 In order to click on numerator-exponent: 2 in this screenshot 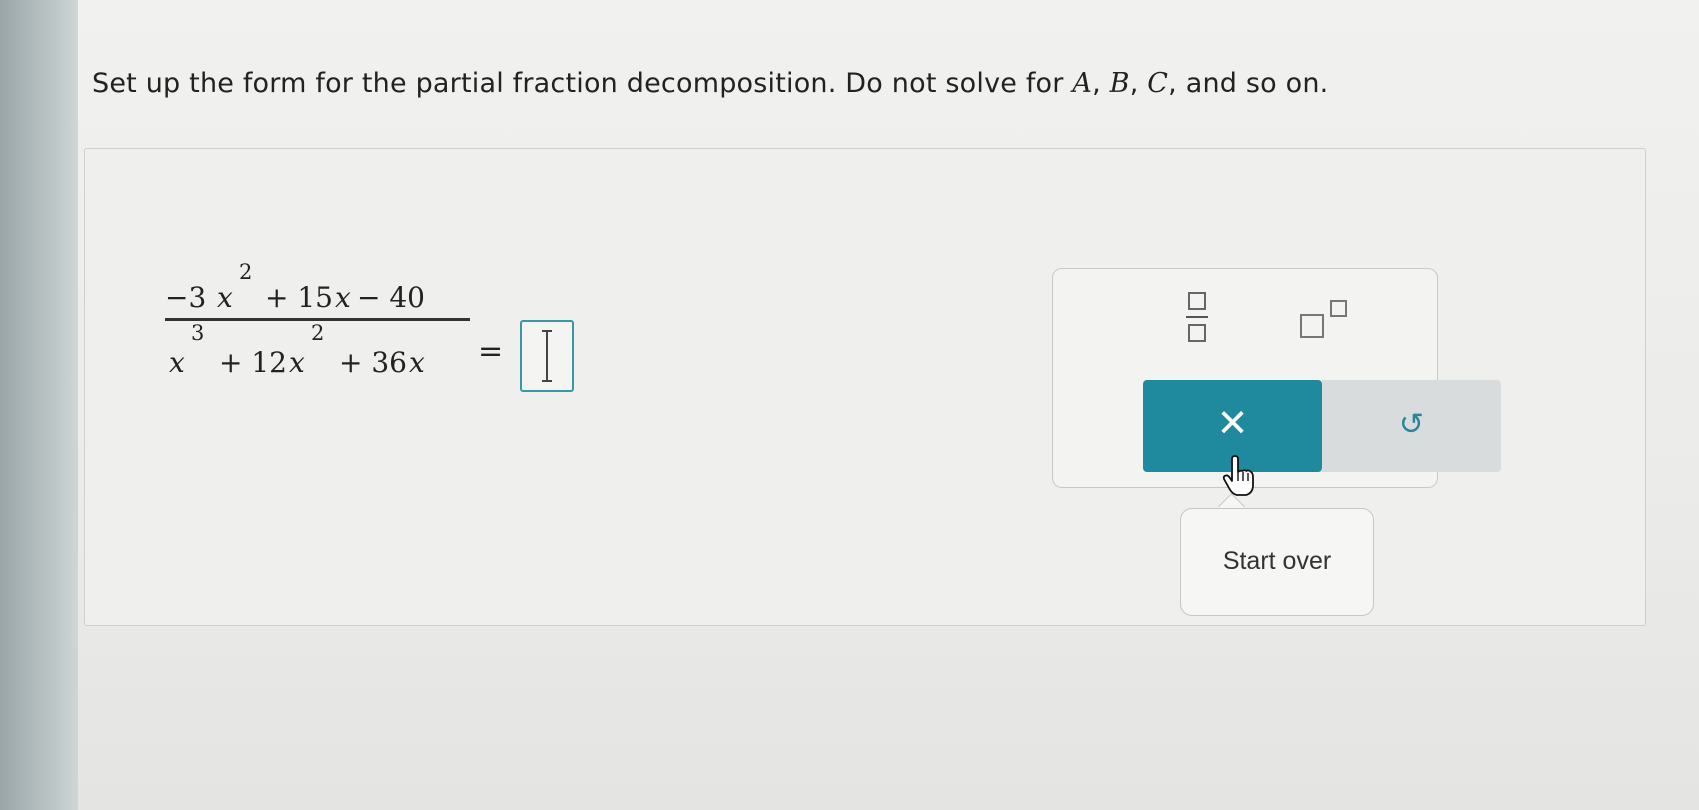, I will do `click(246, 272)`.